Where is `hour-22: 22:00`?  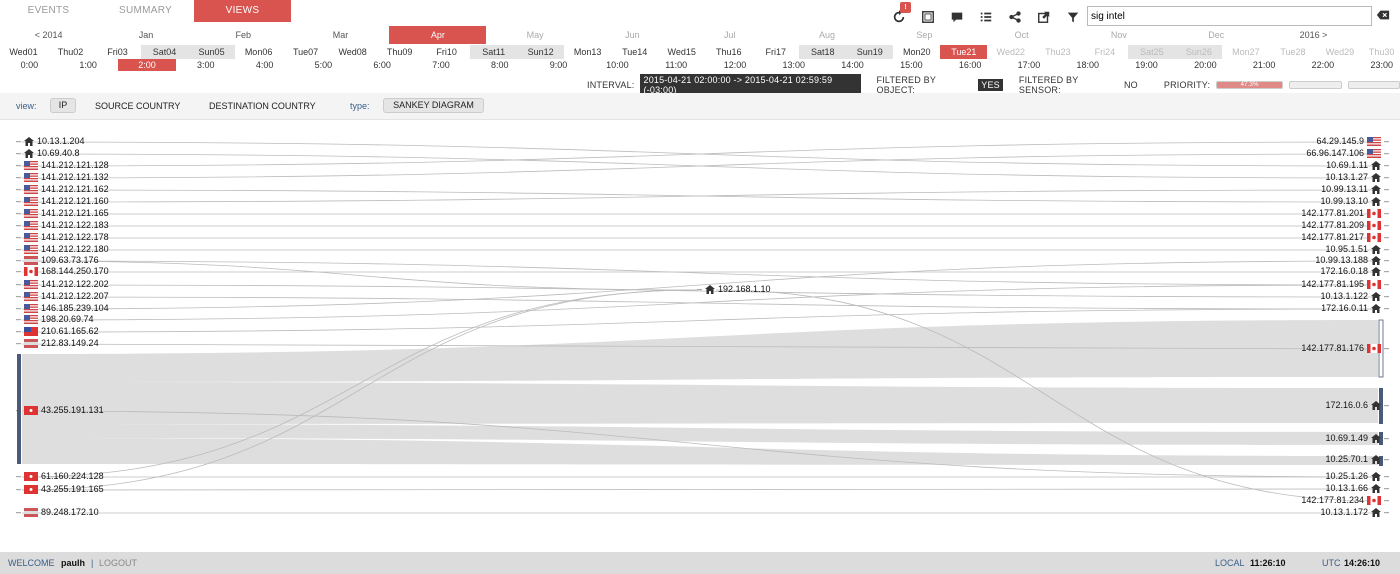
hour-22: 22:00 is located at coordinates (1323, 65).